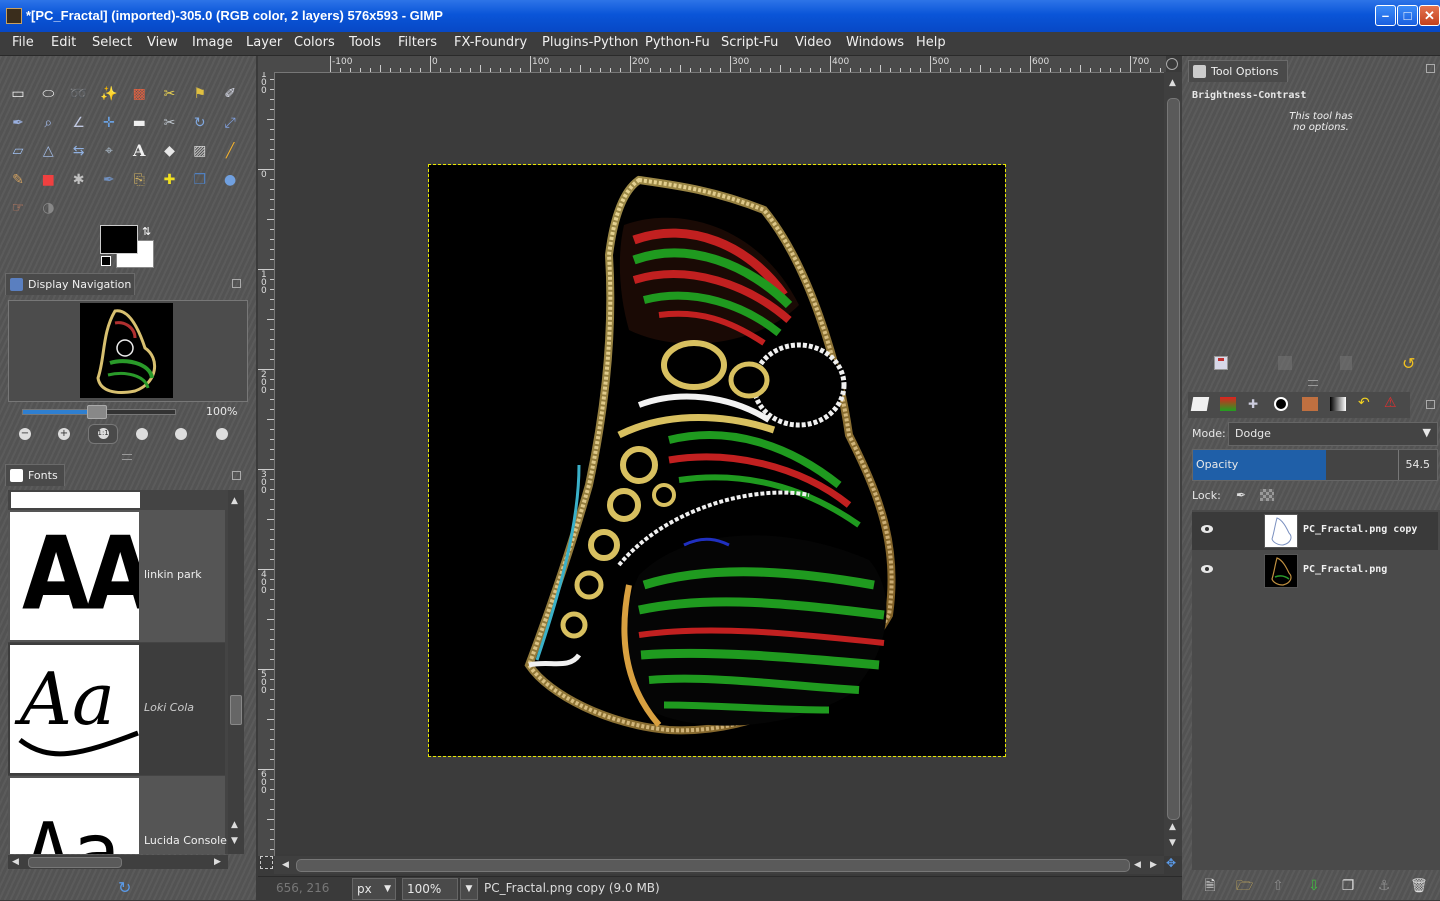 This screenshot has height=901, width=1440. I want to click on tab-undo-history: ↶, so click(1364, 403).